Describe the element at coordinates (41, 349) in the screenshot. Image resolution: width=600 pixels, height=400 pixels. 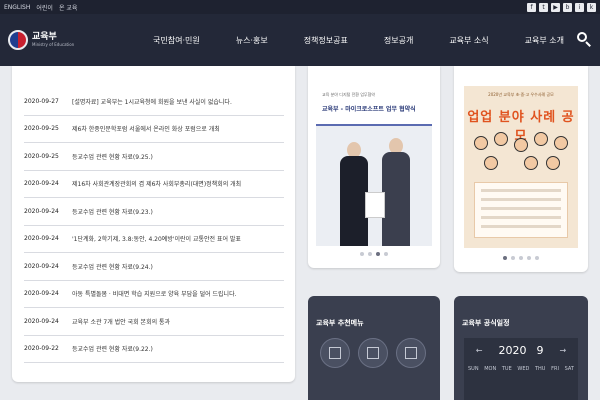
I see `item-date: 2020-09-22` at that location.